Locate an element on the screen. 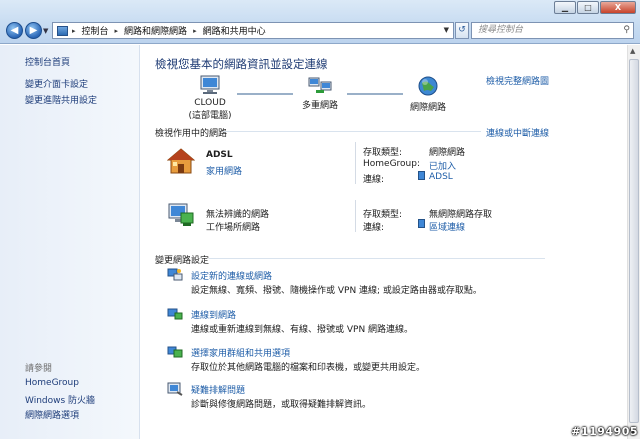 The height and width of the screenshot is (439, 640). address-dropdown-icon: ▼ is located at coordinates (446, 30).